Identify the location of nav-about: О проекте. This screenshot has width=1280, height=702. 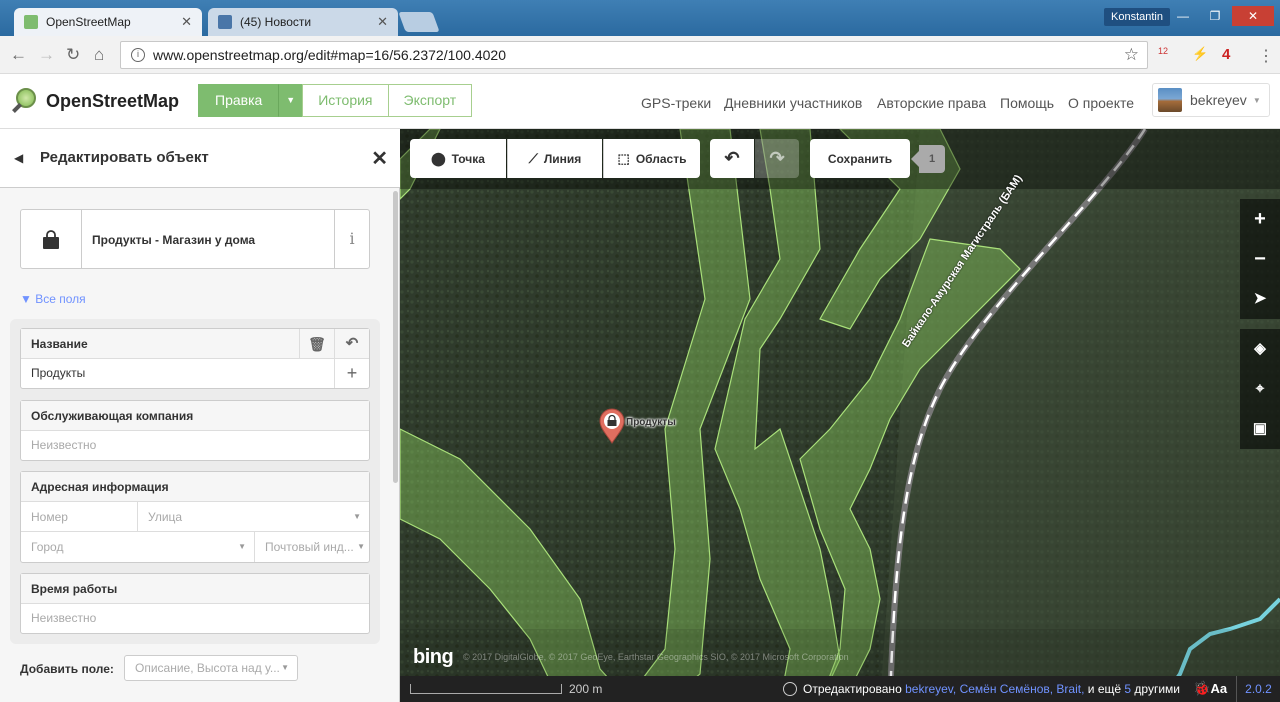
(1101, 103).